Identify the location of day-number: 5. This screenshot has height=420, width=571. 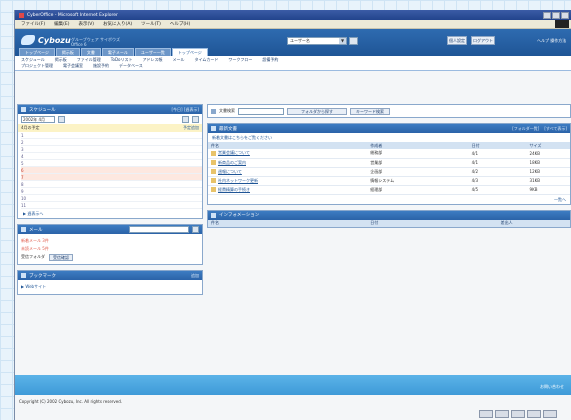
(24, 163).